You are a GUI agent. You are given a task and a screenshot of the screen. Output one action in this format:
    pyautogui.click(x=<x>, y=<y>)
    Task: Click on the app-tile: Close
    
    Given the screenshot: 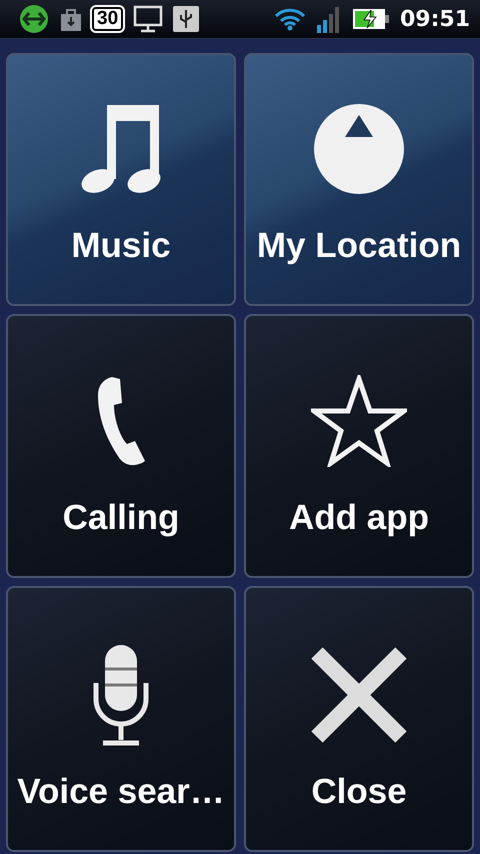 What is the action you would take?
    pyautogui.click(x=359, y=719)
    